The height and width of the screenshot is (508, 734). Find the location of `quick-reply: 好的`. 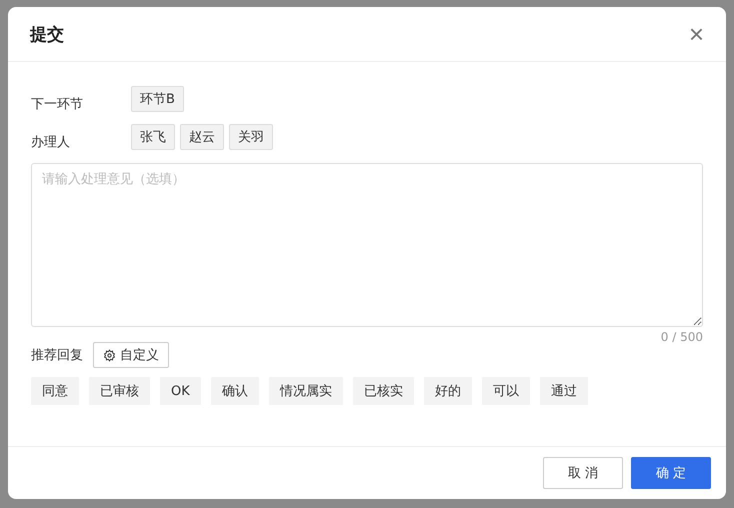

quick-reply: 好的 is located at coordinates (448, 391).